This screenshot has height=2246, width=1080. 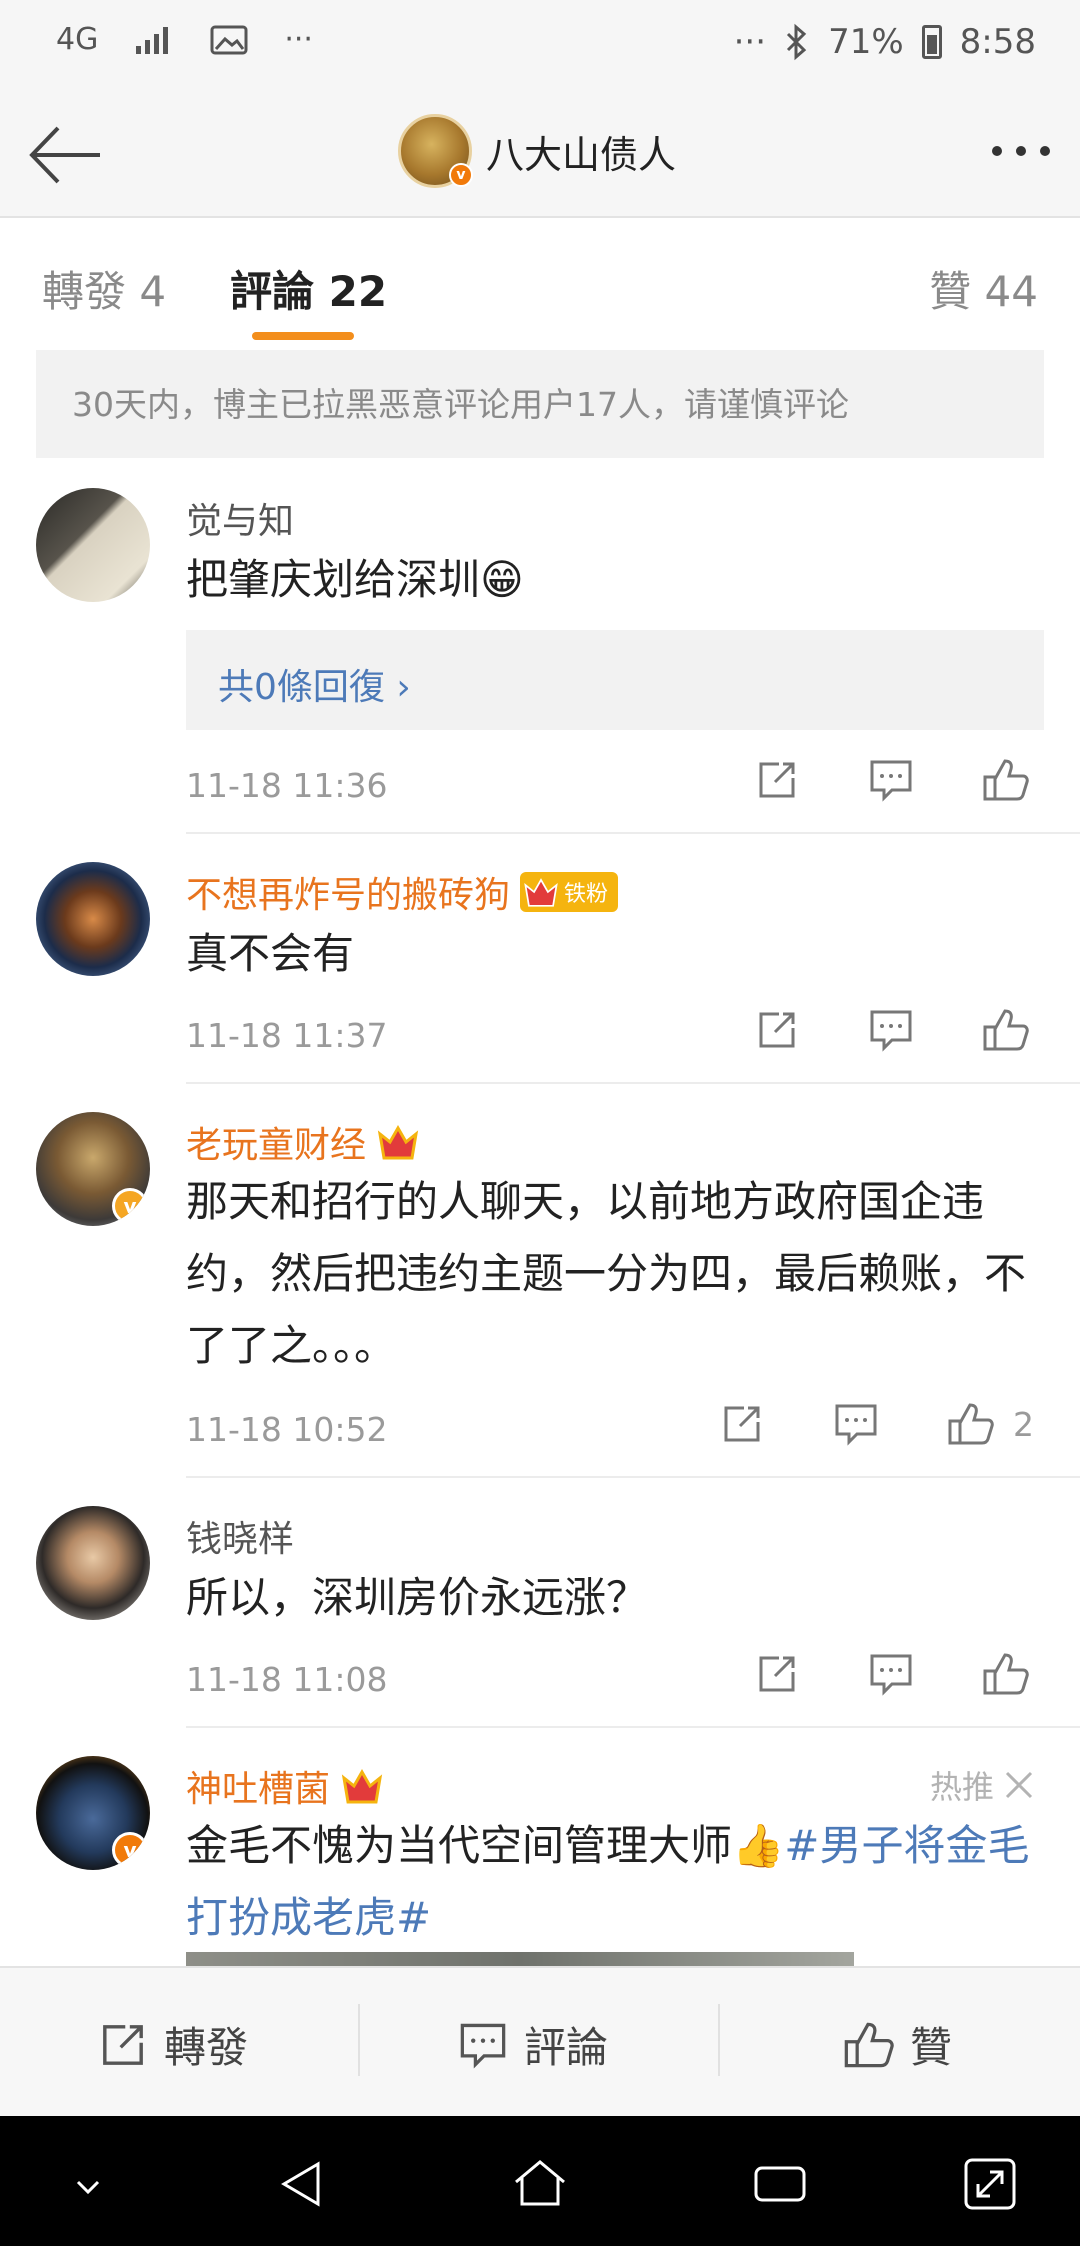 I want to click on image-icon, so click(x=229, y=39).